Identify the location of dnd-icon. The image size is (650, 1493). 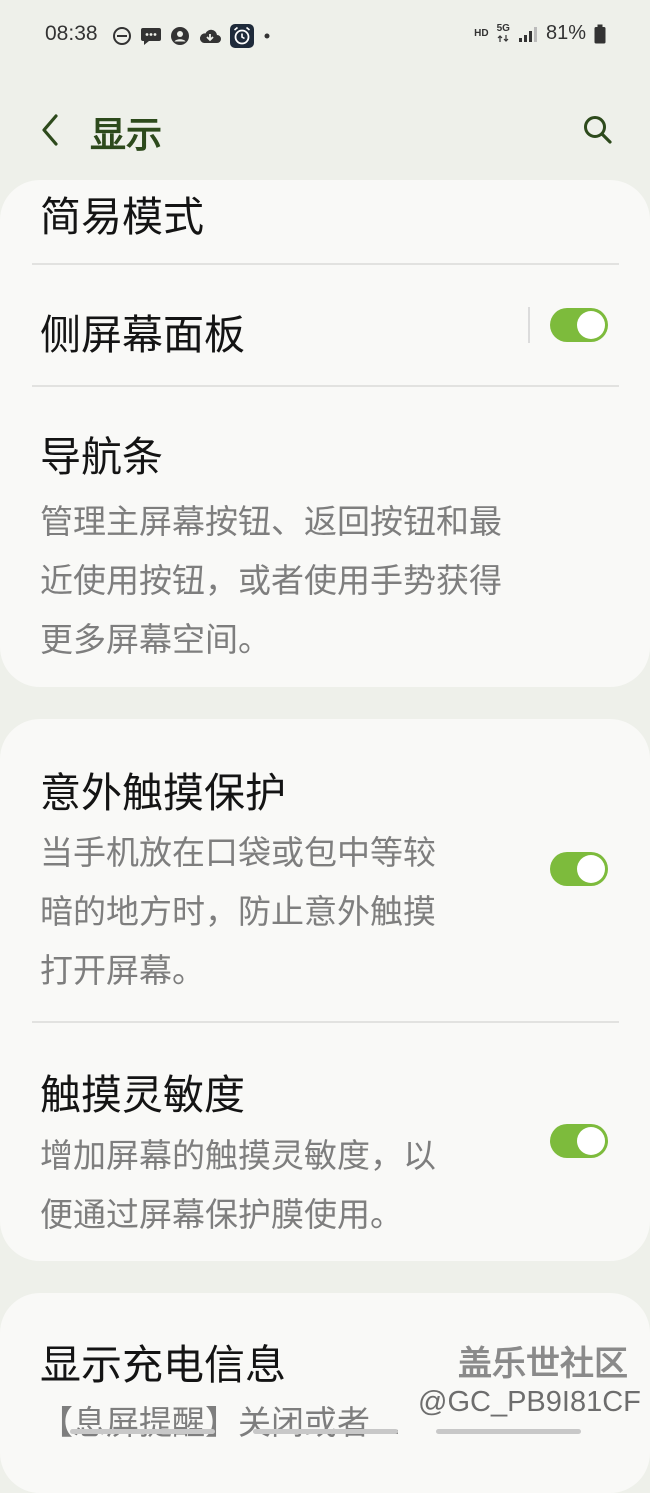
(122, 36).